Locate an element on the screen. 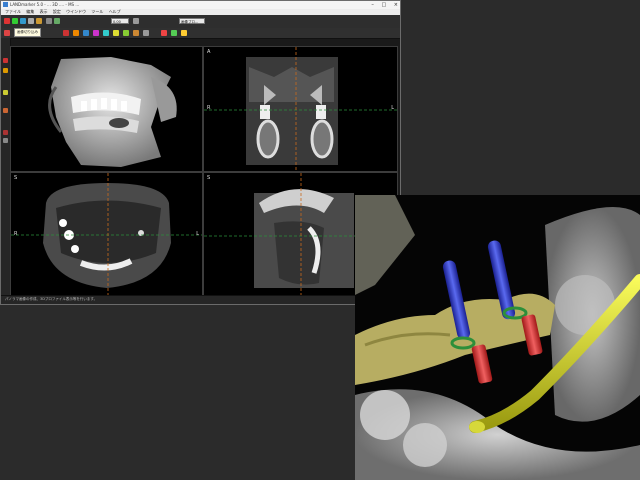  tool-fill-icon is located at coordinates (5, 132).